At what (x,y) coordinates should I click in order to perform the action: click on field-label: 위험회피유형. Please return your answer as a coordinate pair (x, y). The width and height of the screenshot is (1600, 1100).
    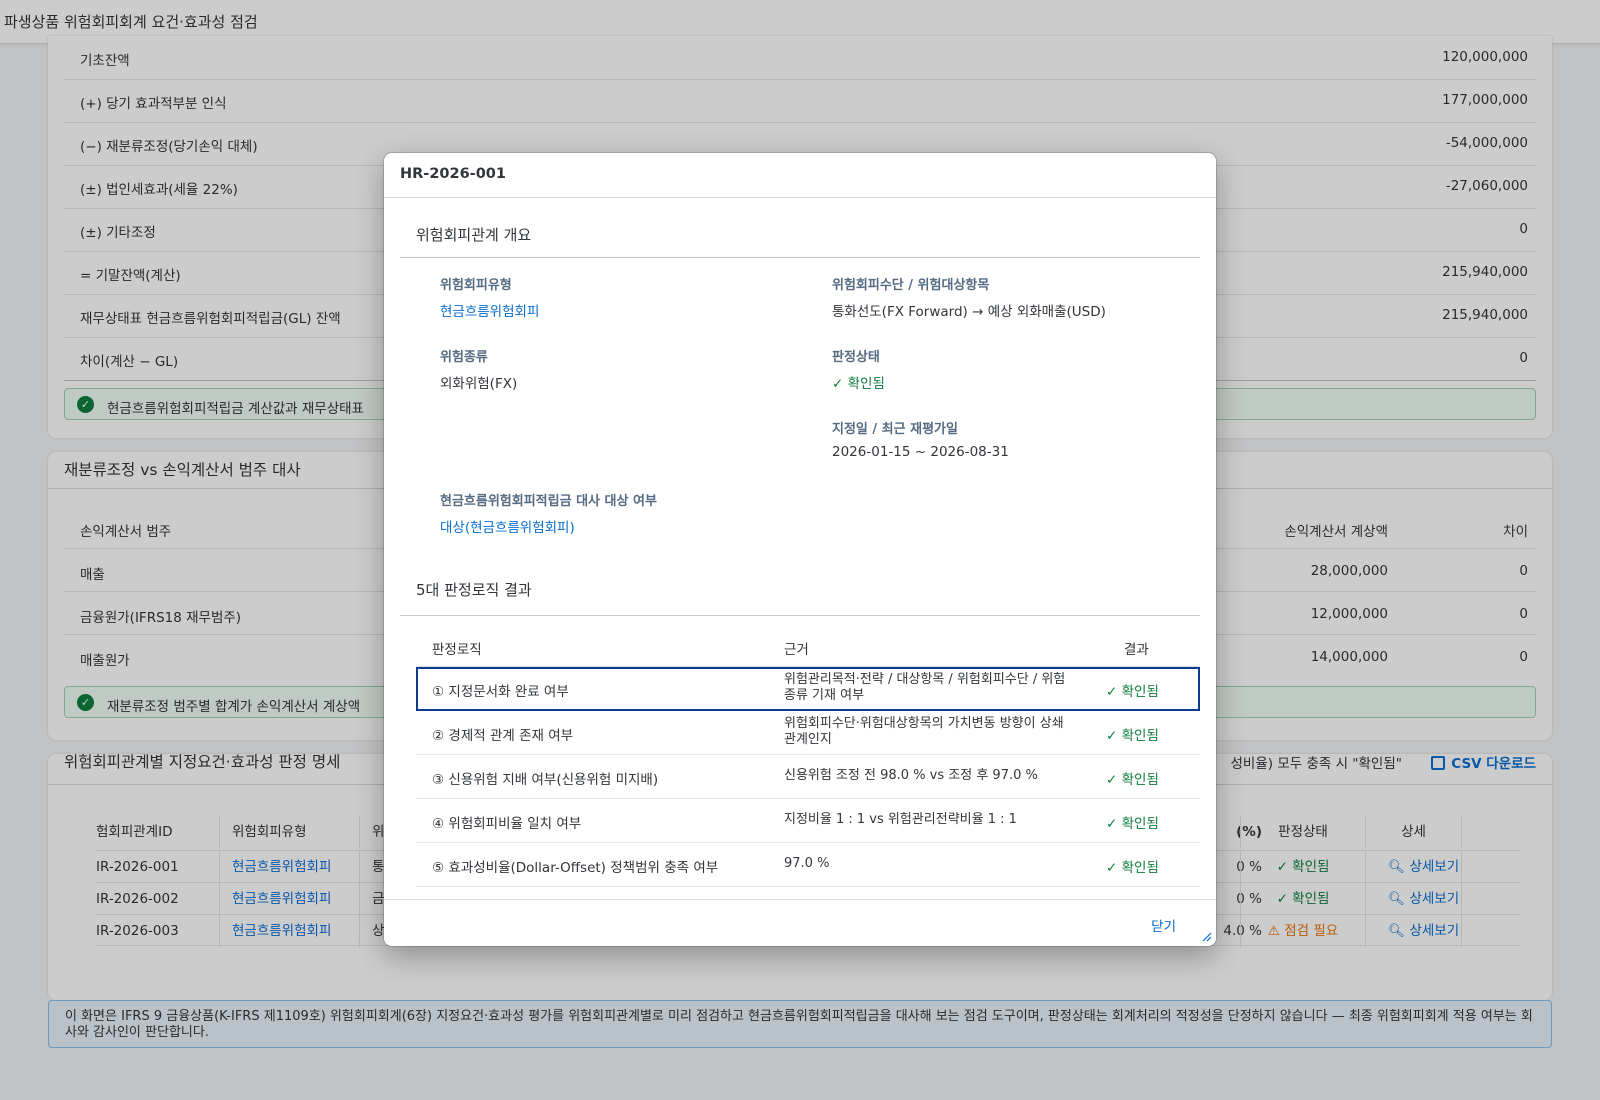
    Looking at the image, I should click on (476, 285).